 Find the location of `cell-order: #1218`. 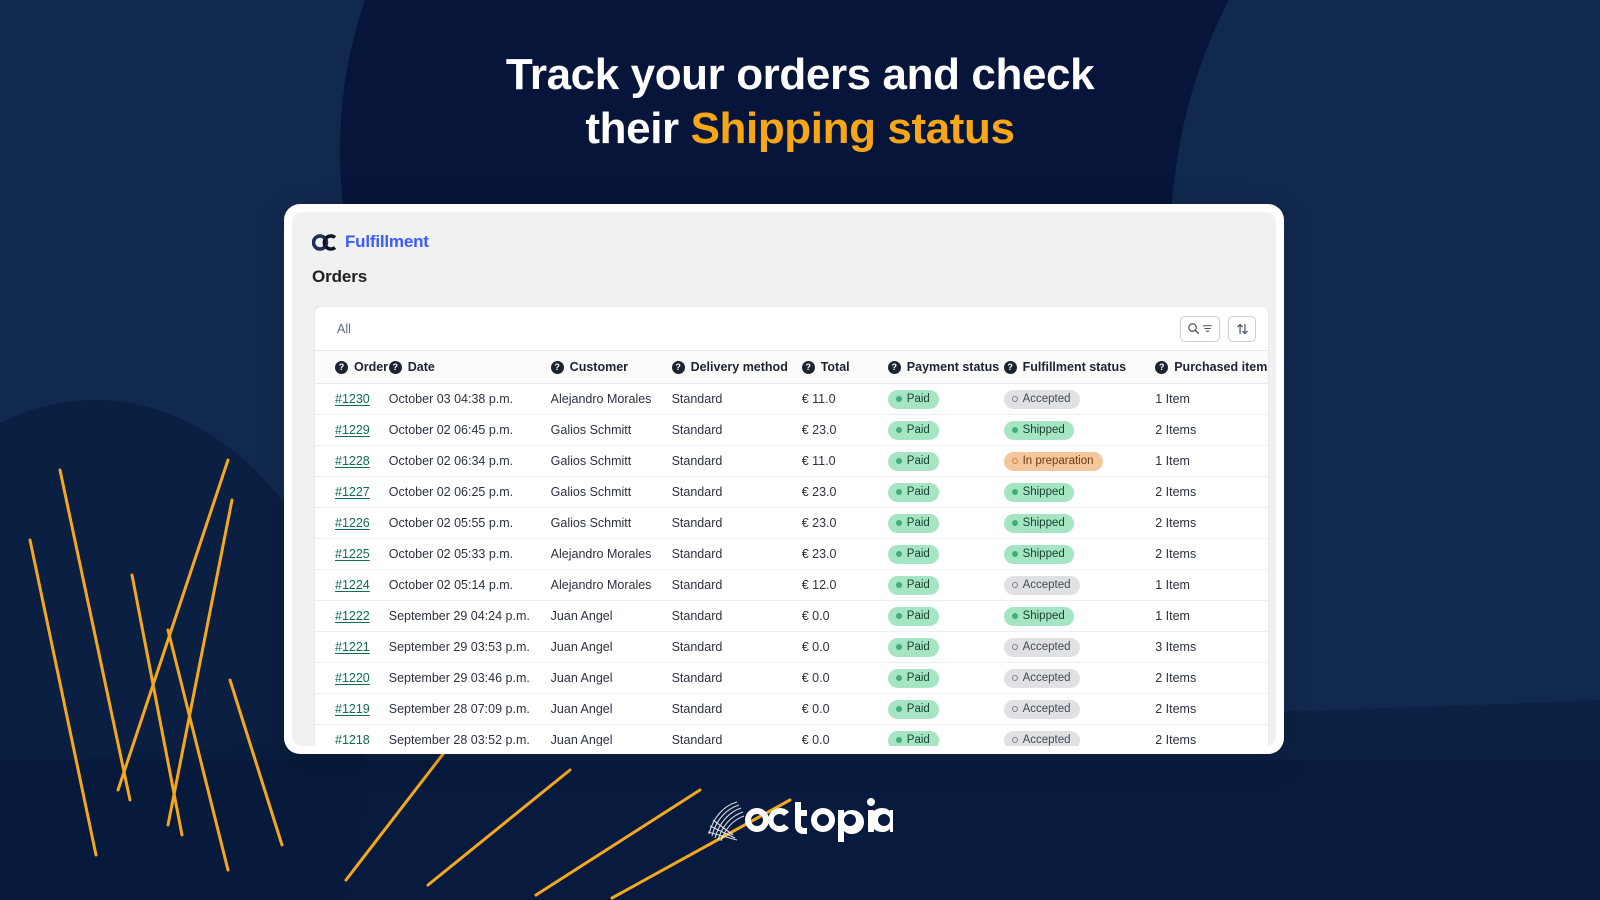

cell-order: #1218 is located at coordinates (352, 735).